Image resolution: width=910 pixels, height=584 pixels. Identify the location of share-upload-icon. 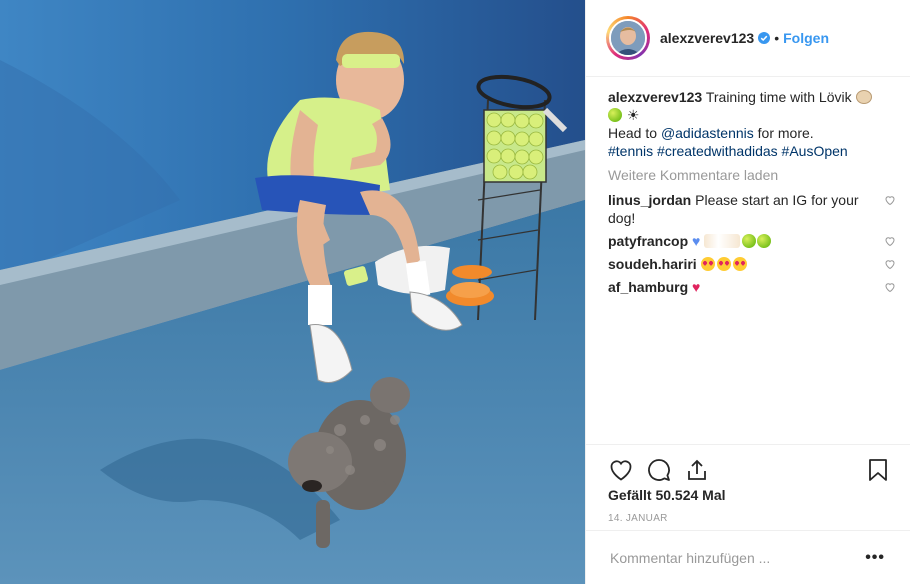
(697, 470).